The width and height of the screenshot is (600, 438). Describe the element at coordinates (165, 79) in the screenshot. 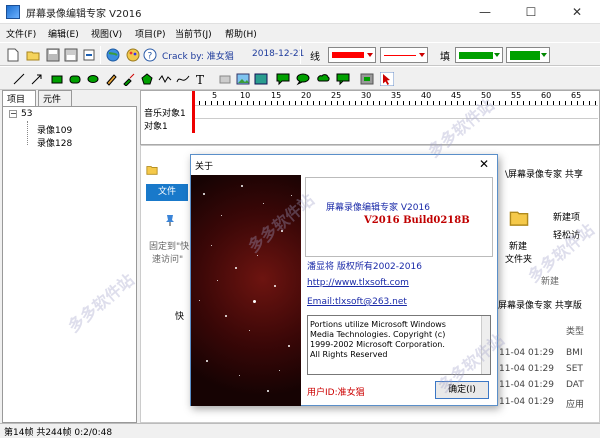

I see `polyline-tool-icon` at that location.